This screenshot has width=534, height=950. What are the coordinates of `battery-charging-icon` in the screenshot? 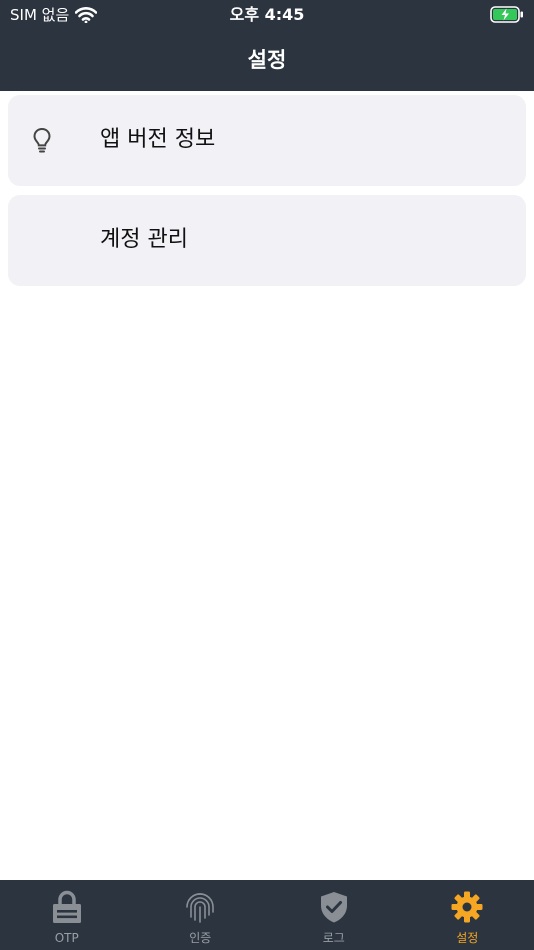 It's located at (506, 14).